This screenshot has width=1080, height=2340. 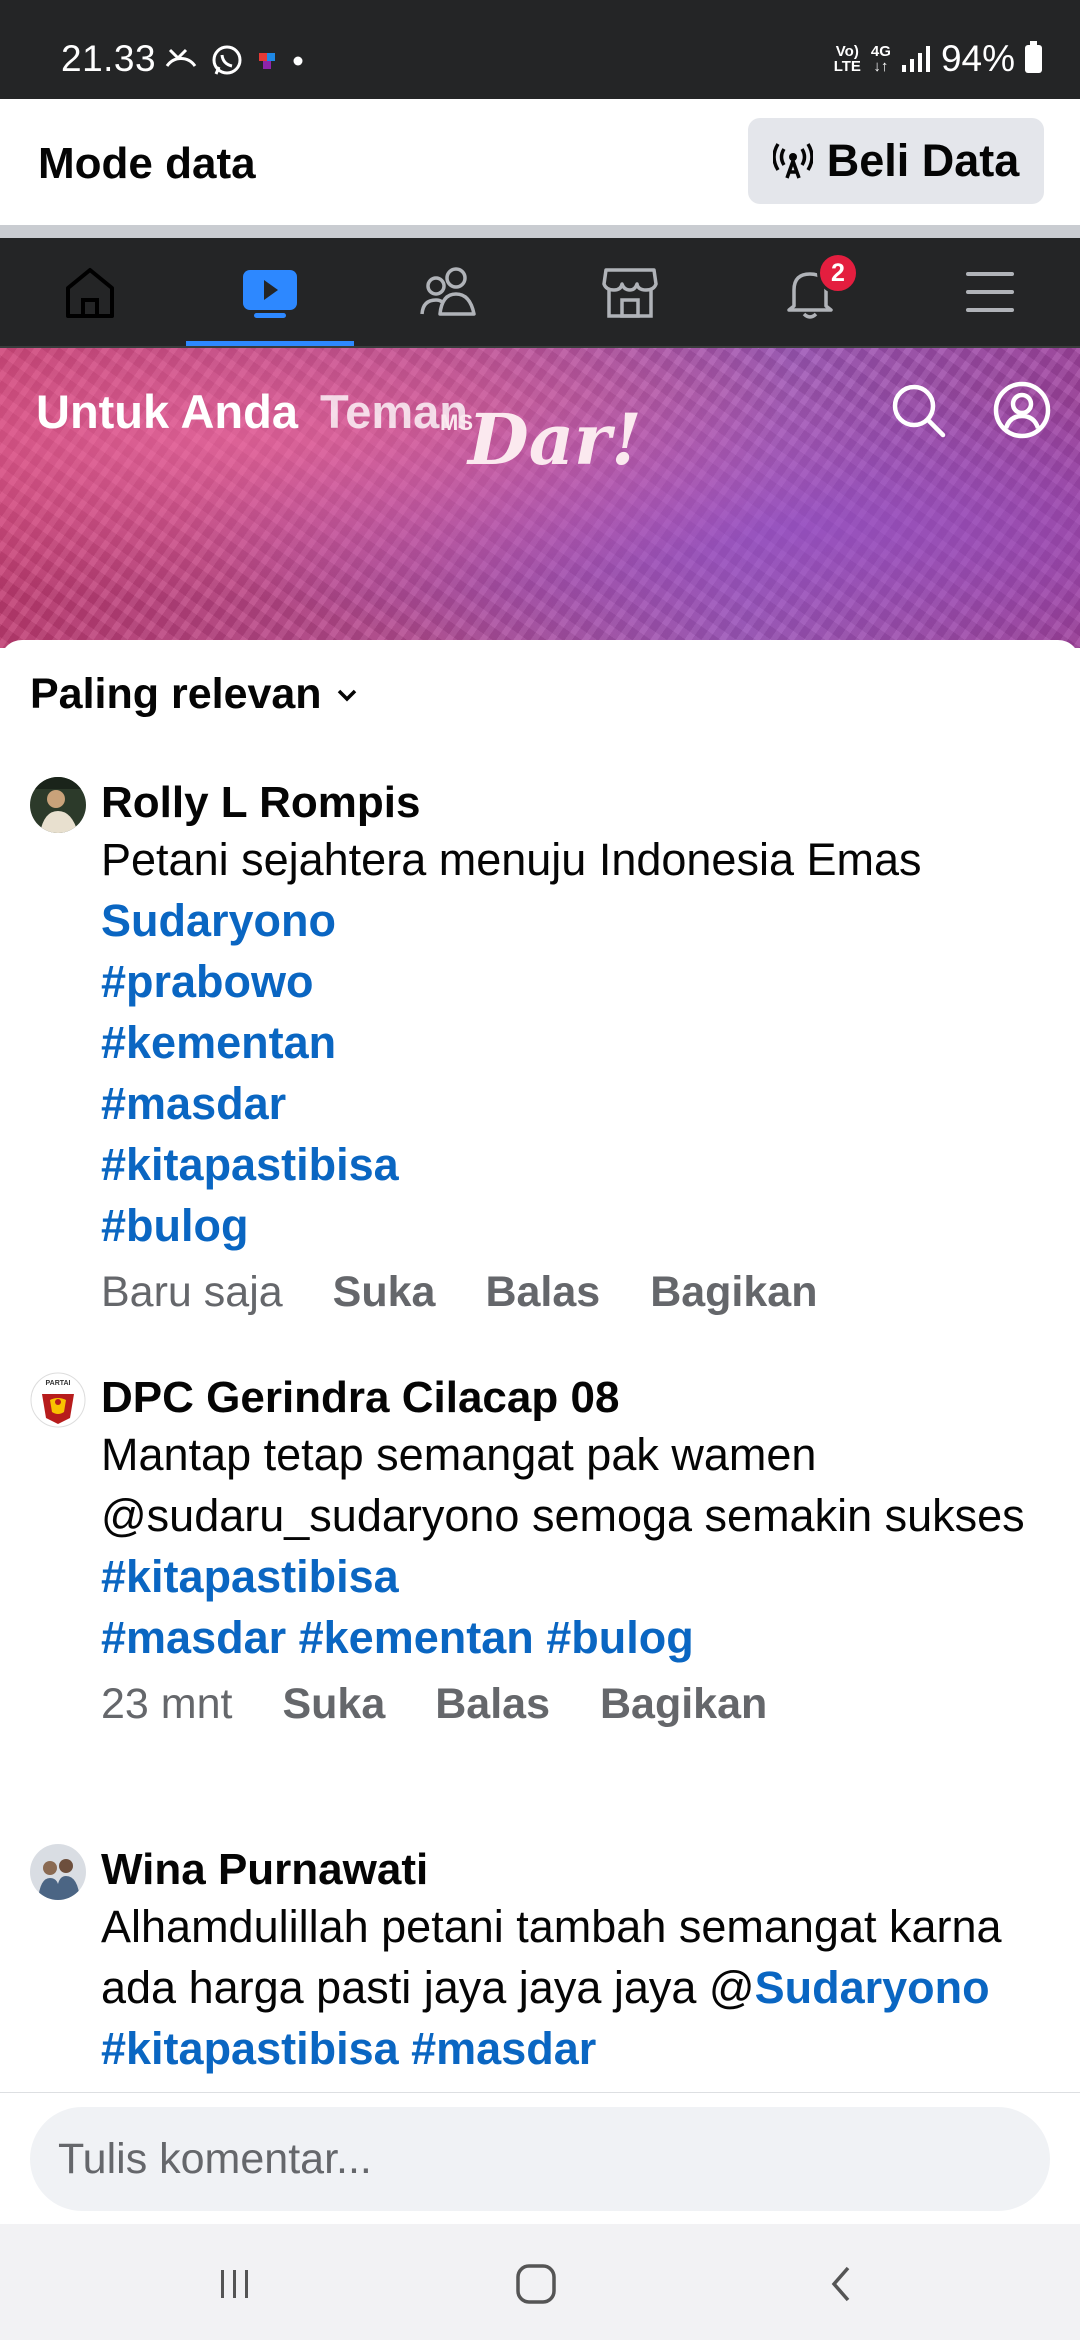 I want to click on marketplace-icon, so click(x=630, y=293).